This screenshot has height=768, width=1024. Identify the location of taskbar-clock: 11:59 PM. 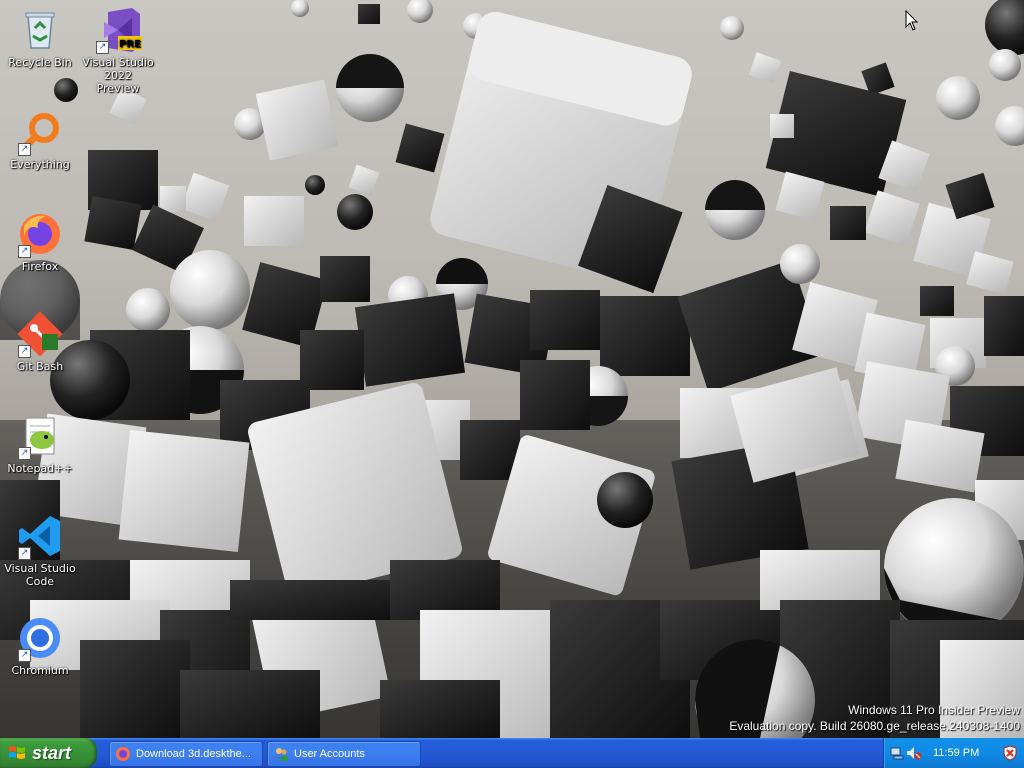
(956, 753).